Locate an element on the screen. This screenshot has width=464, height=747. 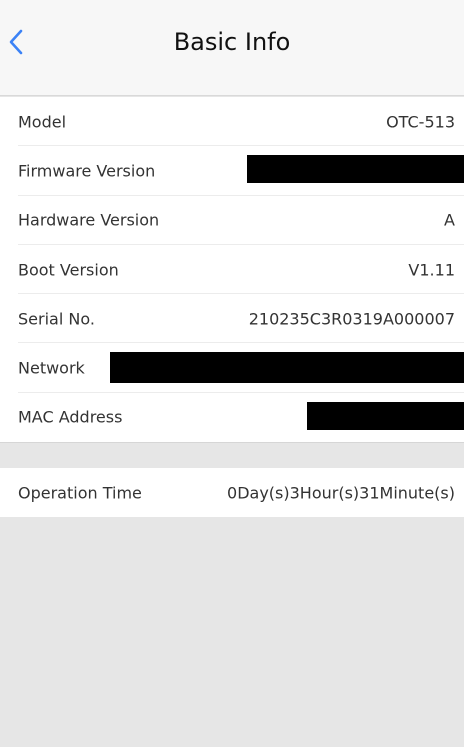
network-value-redacted is located at coordinates (287, 368).